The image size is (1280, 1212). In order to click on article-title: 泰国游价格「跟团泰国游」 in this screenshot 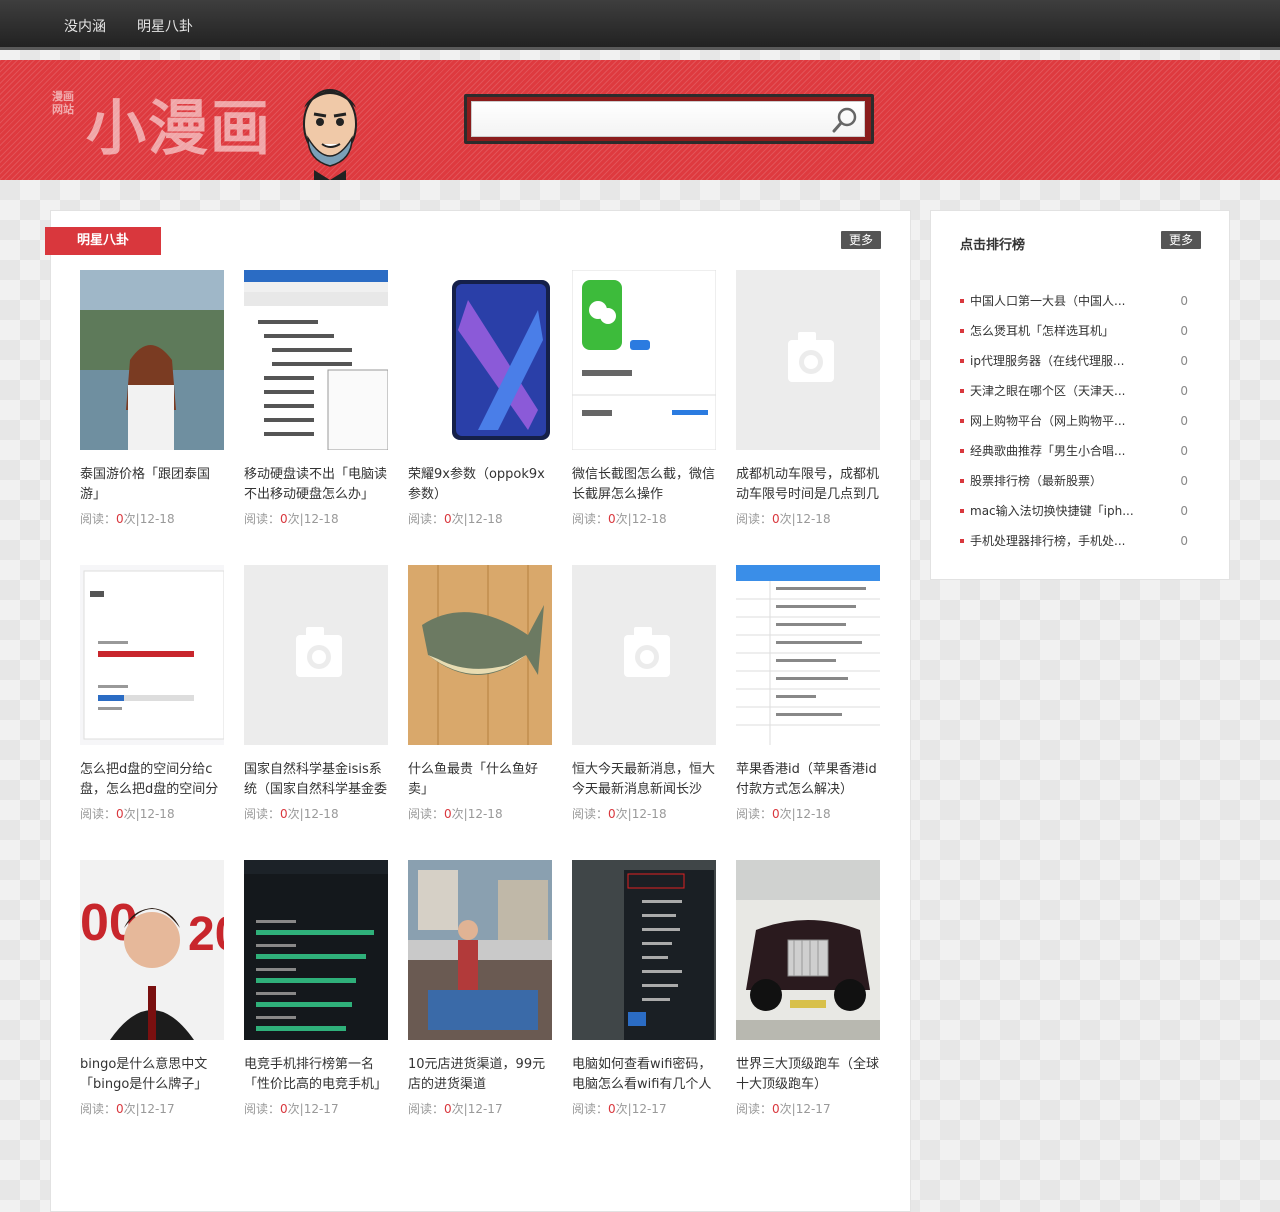, I will do `click(152, 485)`.